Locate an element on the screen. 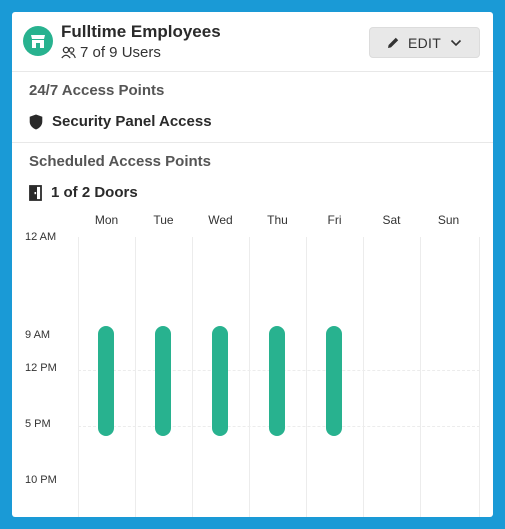 Image resolution: width=505 pixels, height=529 pixels. time-label-12am: 12 AM is located at coordinates (41, 237).